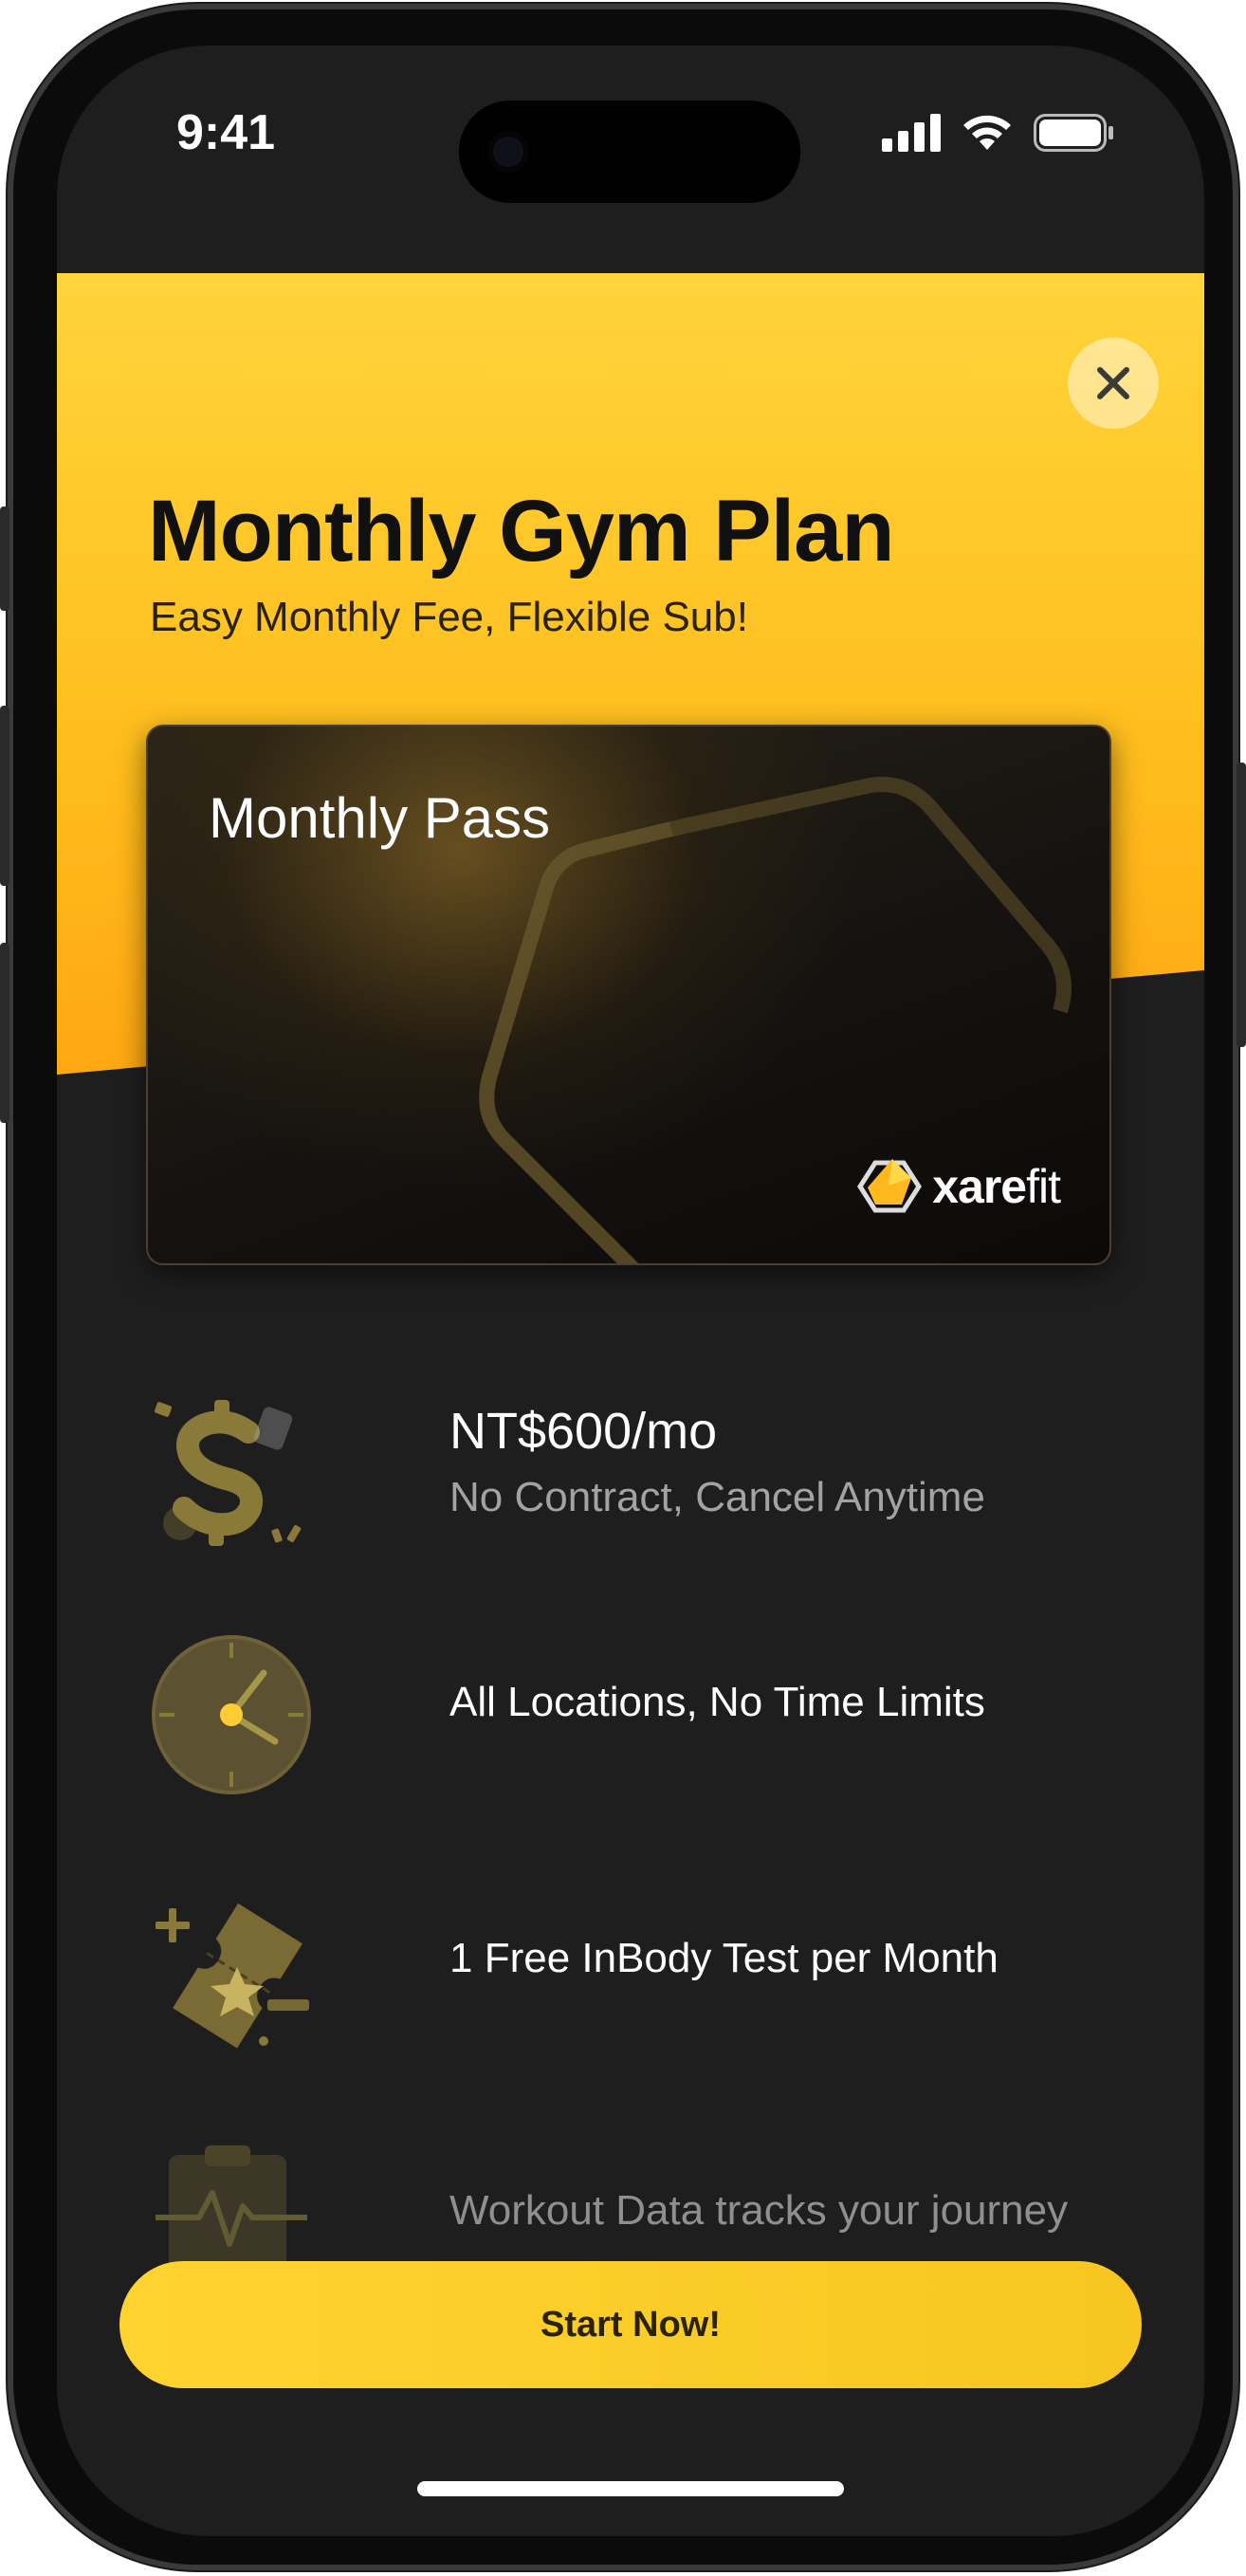 Image resolution: width=1246 pixels, height=2576 pixels. What do you see at coordinates (890, 1186) in the screenshot?
I see `xarefit-logo-icon` at bounding box center [890, 1186].